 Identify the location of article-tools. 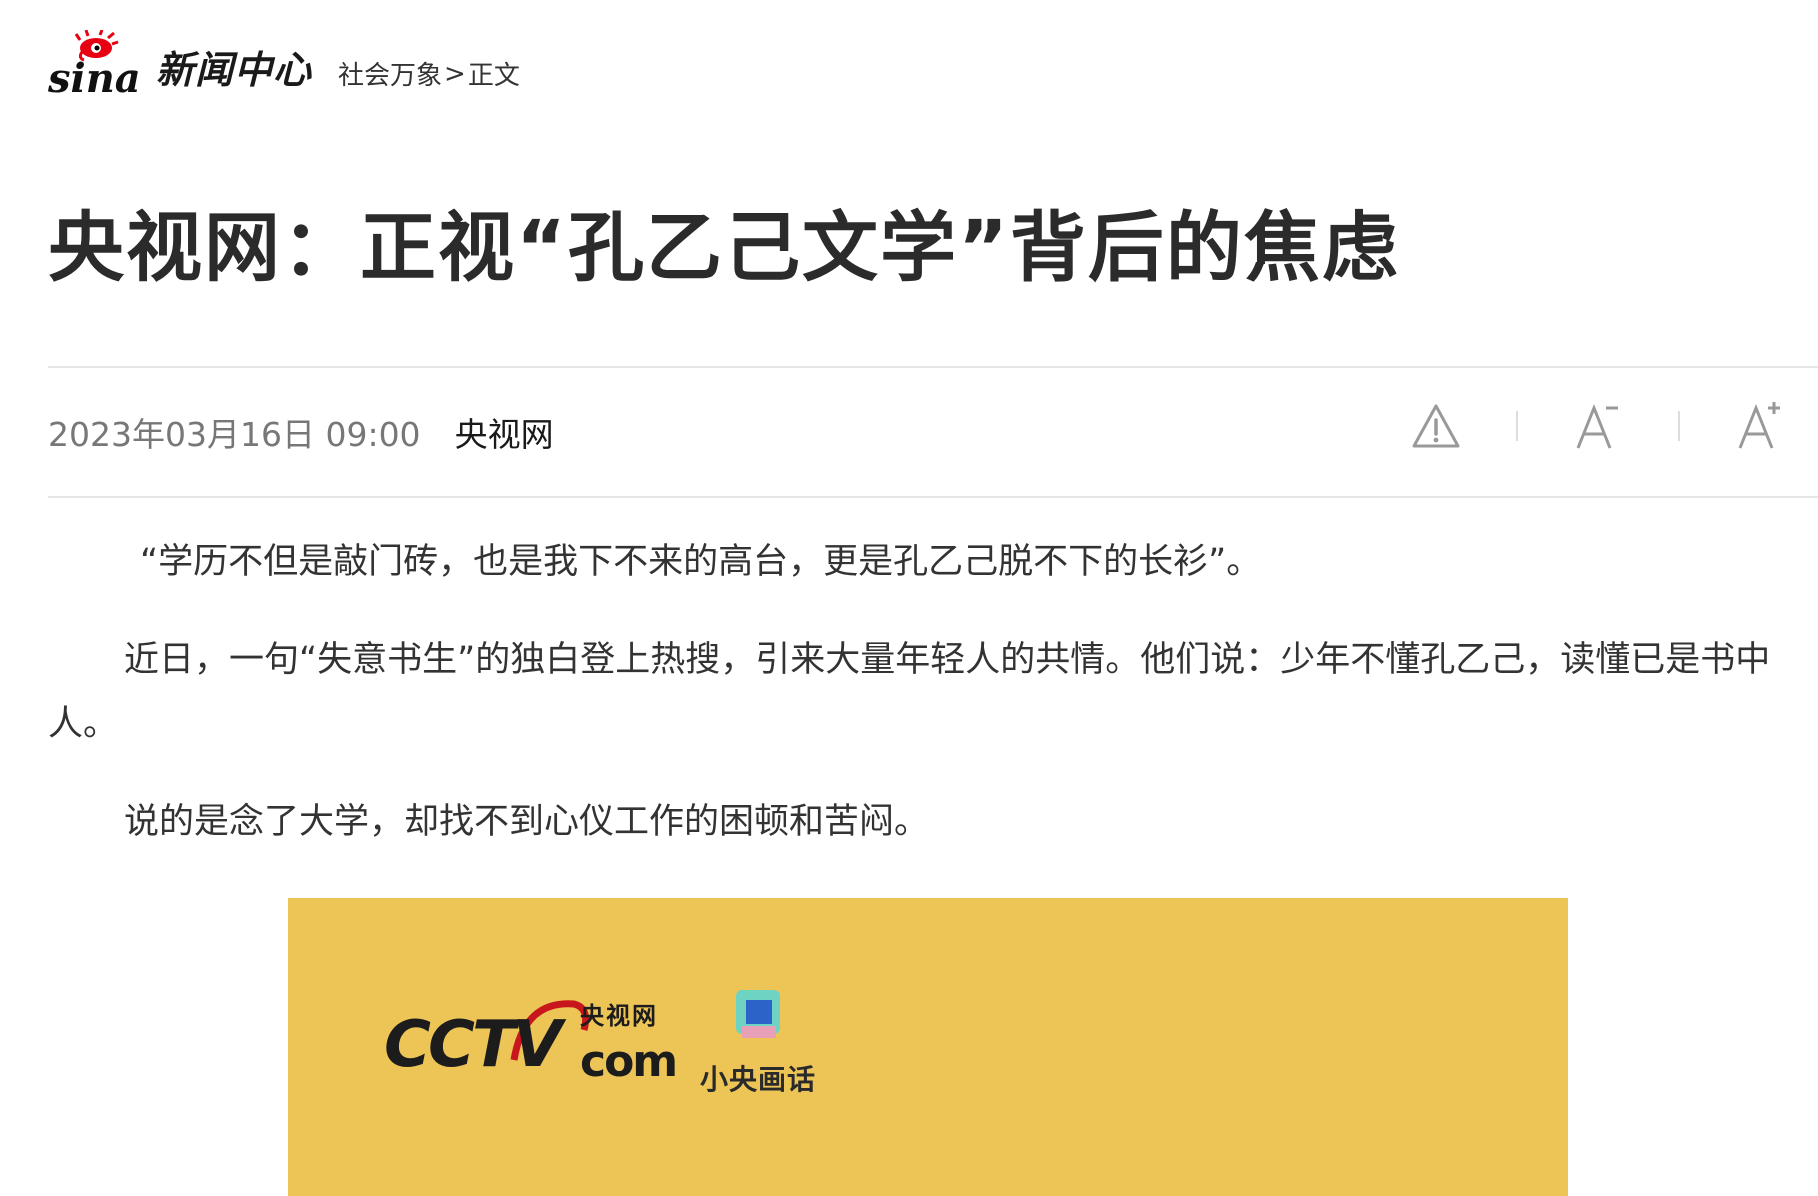
(1613, 426).